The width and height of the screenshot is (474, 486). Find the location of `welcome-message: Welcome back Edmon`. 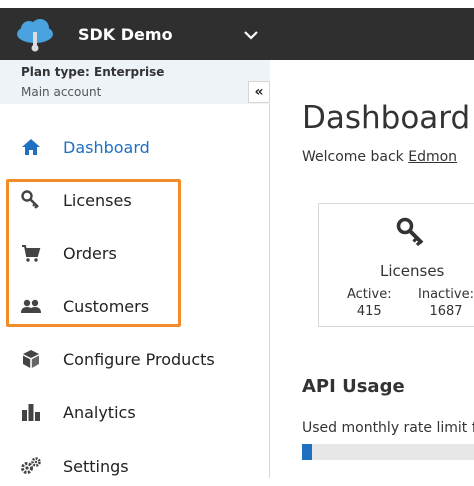

welcome-message: Welcome back Edmon is located at coordinates (379, 157).